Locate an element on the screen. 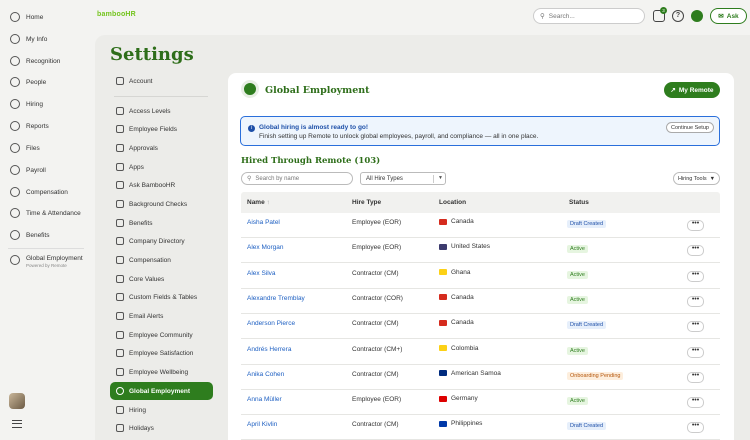 The width and height of the screenshot is (750, 440). settings-nav-employee-satisfaction: Employee Satisfaction is located at coordinates (161, 353).